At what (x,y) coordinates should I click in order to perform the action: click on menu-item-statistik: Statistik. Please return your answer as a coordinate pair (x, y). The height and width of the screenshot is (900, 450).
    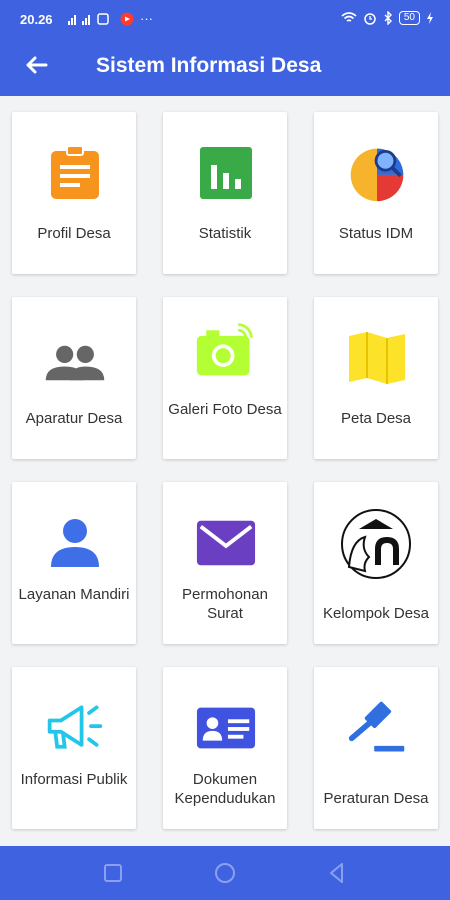
    Looking at the image, I should click on (225, 193).